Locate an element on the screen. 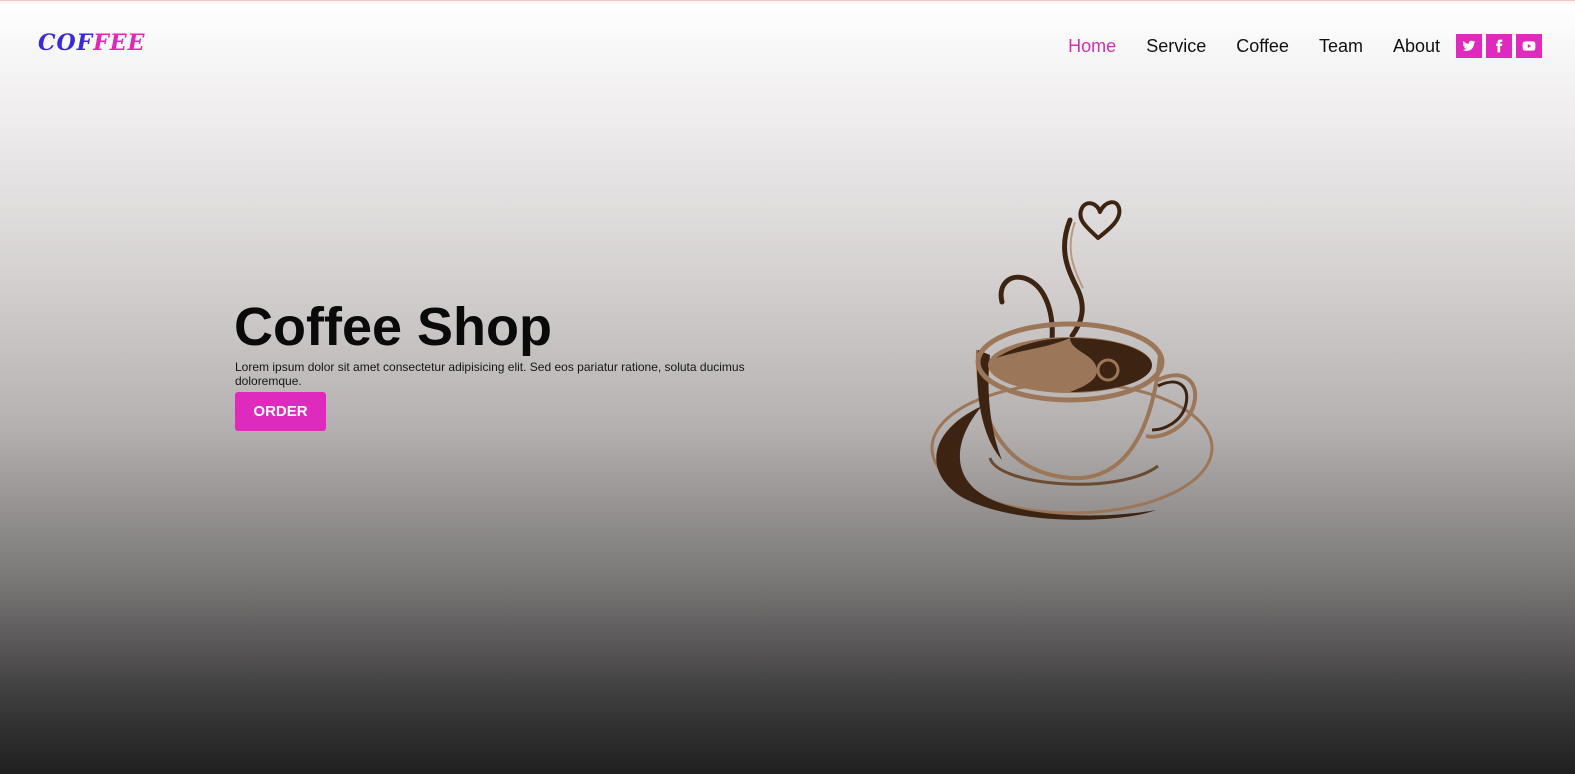  youtube-link is located at coordinates (1529, 46).